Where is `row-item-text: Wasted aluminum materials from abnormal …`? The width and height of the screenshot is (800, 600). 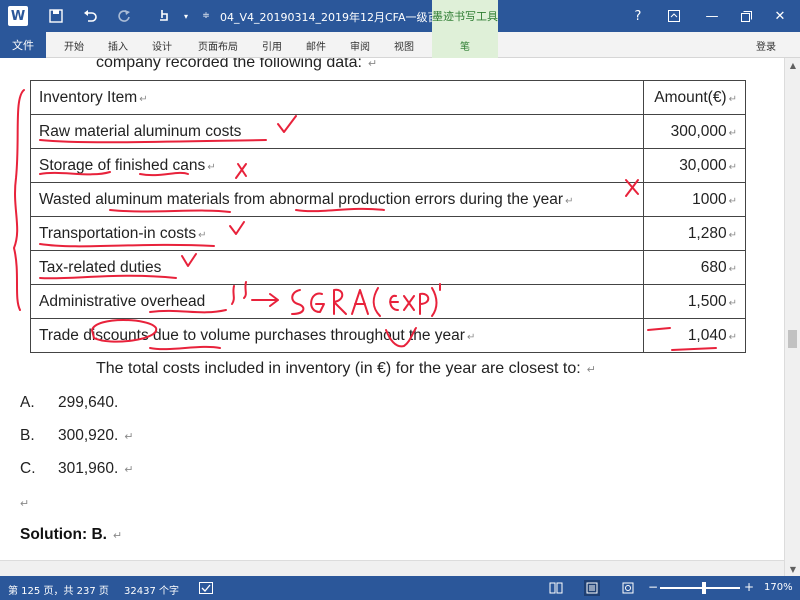
row-item-text: Wasted aluminum materials from abnormal … is located at coordinates (301, 199).